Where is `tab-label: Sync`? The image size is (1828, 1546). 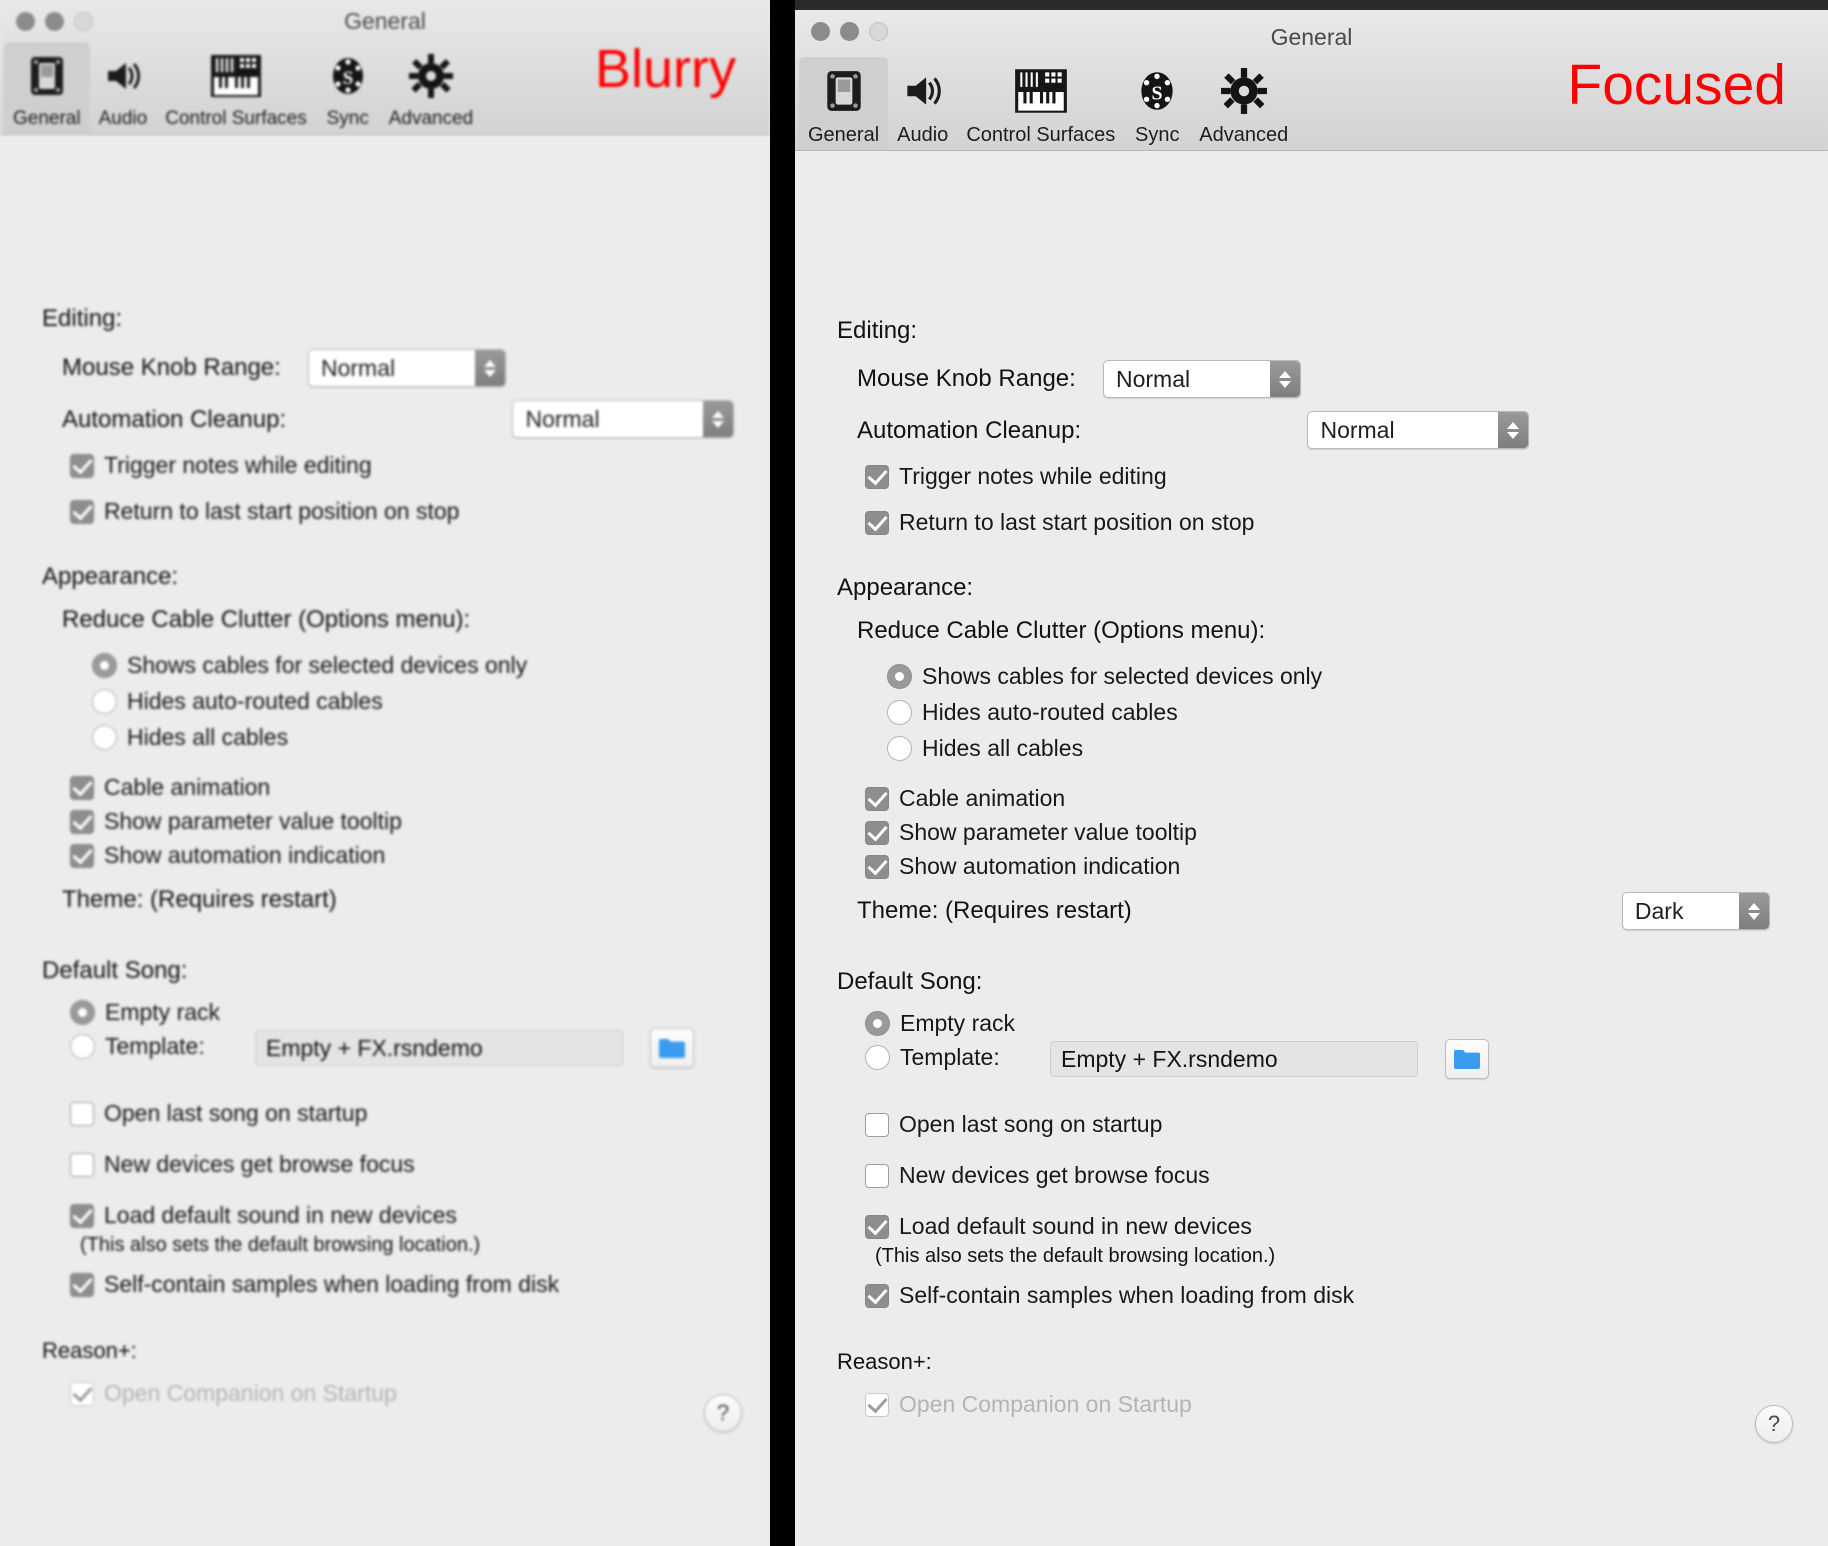
tab-label: Sync is located at coordinates (347, 119).